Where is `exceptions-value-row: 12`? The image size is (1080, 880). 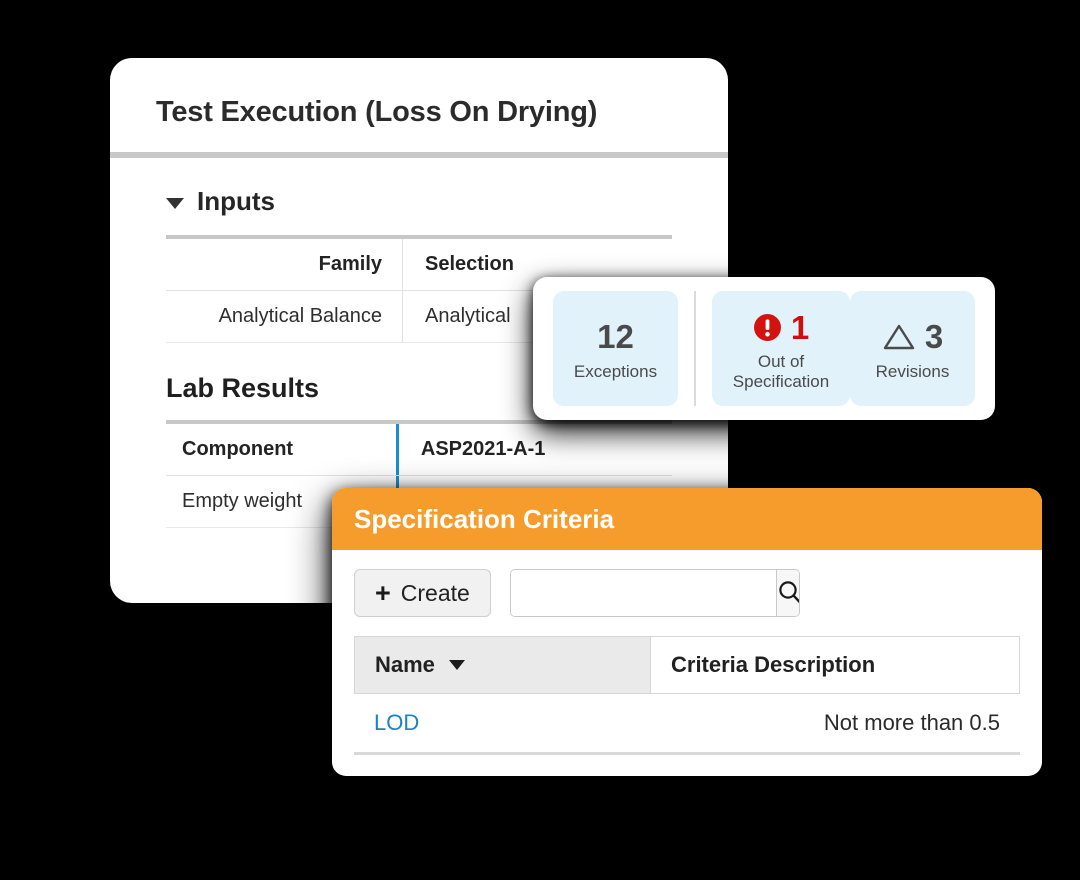
exceptions-value-row: 12 is located at coordinates (615, 337).